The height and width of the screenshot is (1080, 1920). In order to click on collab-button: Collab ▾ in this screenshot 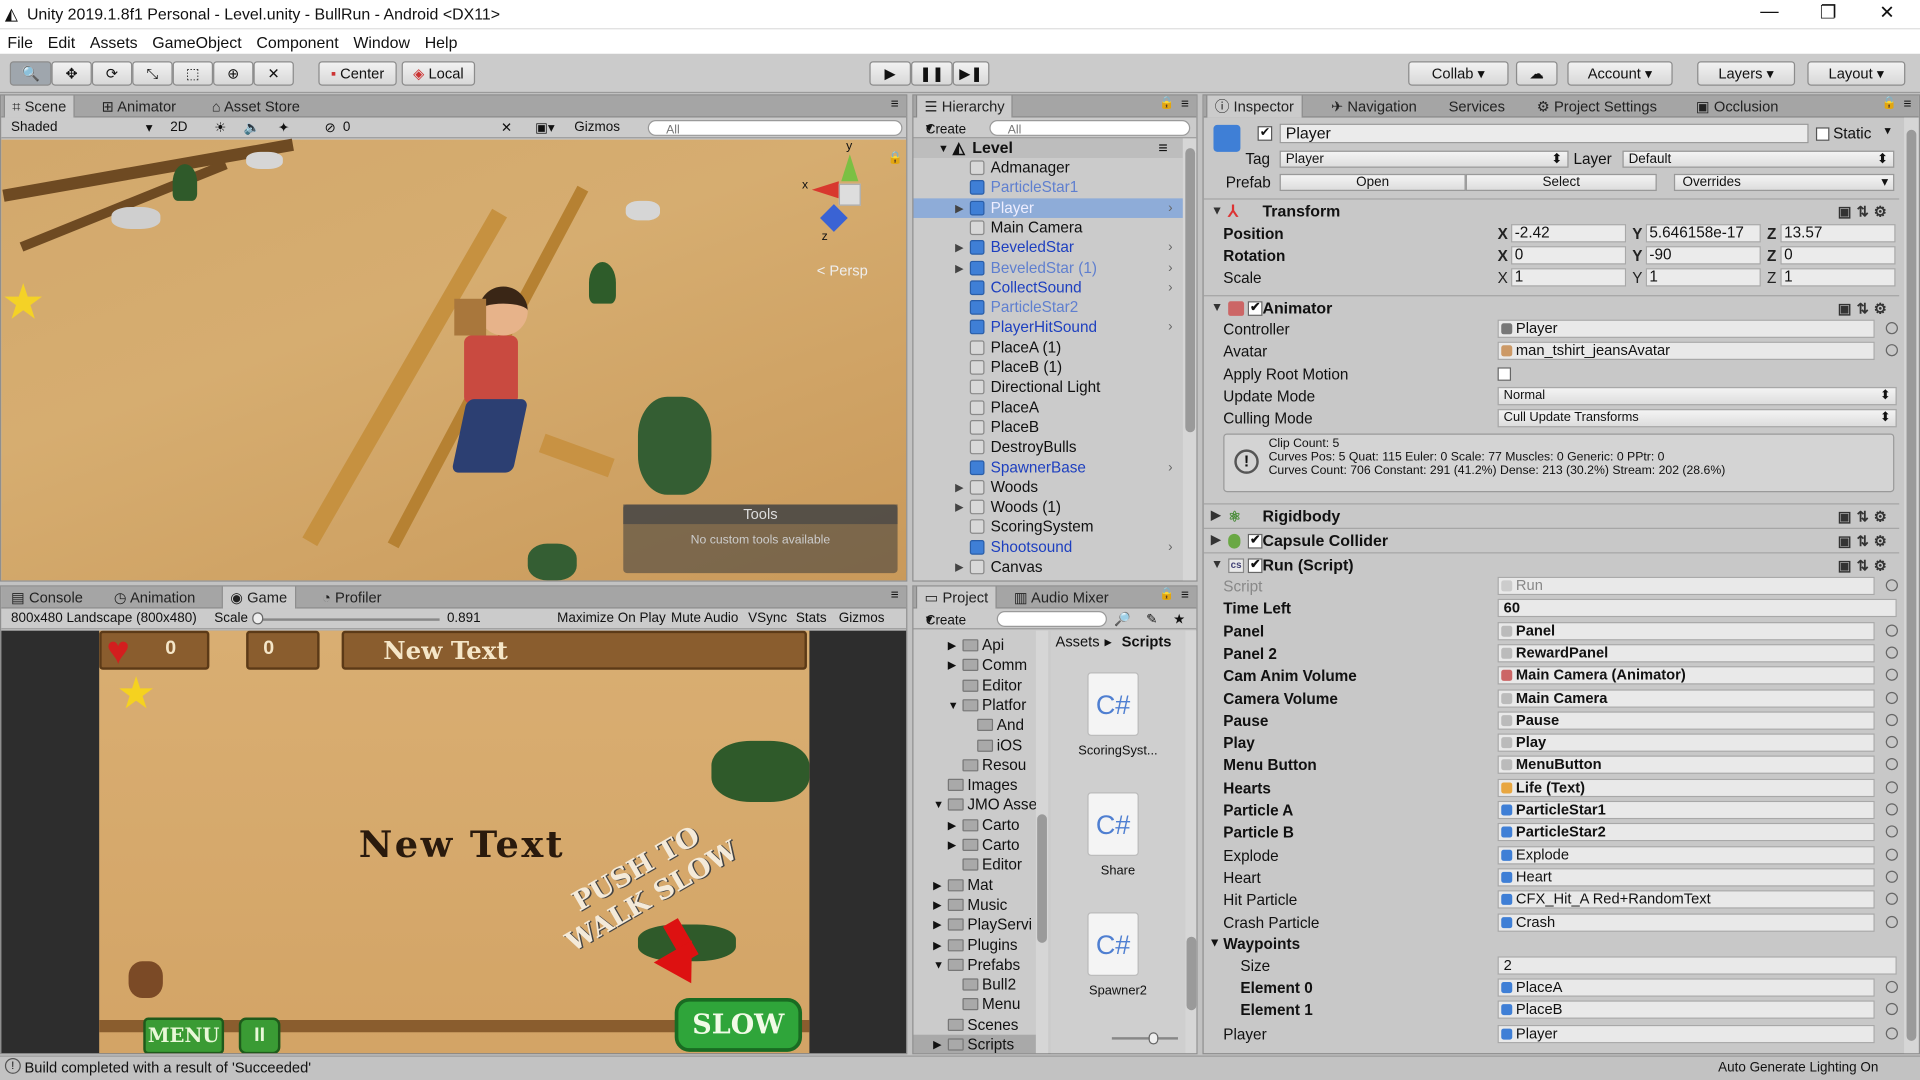, I will do `click(1458, 73)`.